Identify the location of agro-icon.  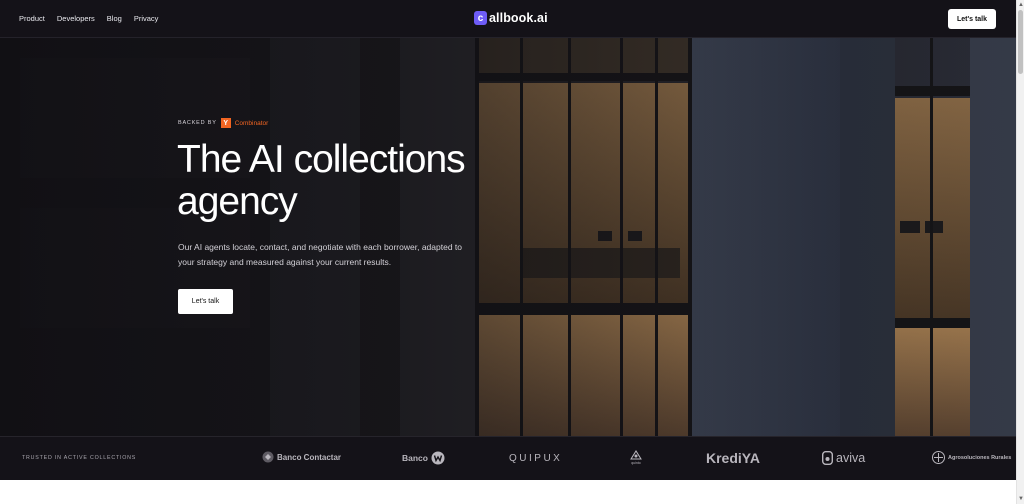
(938, 457).